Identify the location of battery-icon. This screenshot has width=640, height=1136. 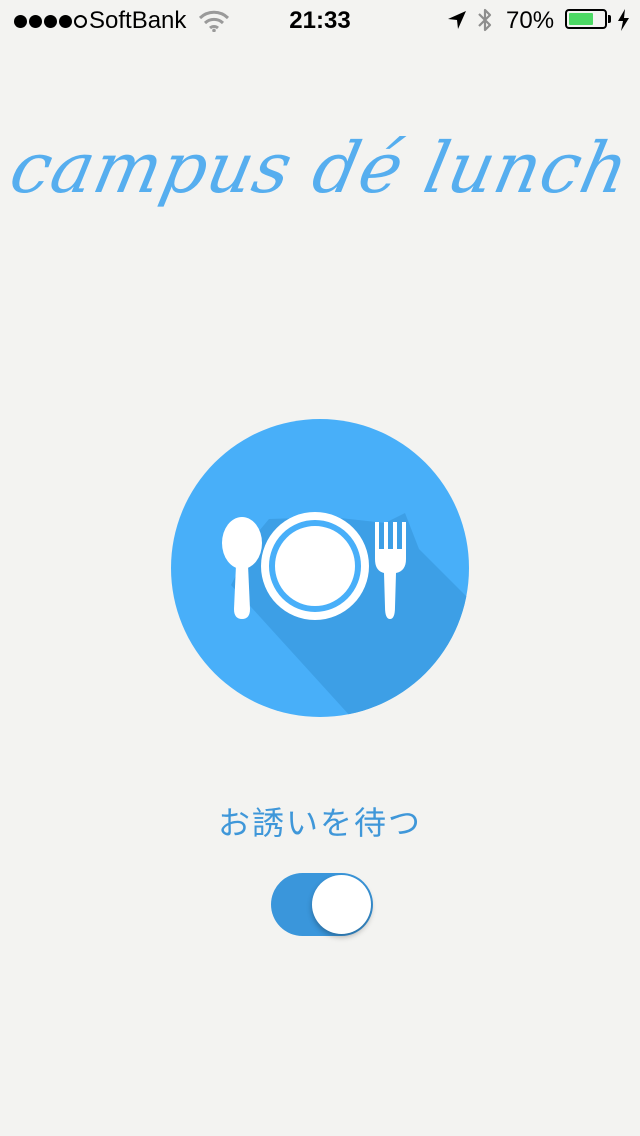
(586, 19).